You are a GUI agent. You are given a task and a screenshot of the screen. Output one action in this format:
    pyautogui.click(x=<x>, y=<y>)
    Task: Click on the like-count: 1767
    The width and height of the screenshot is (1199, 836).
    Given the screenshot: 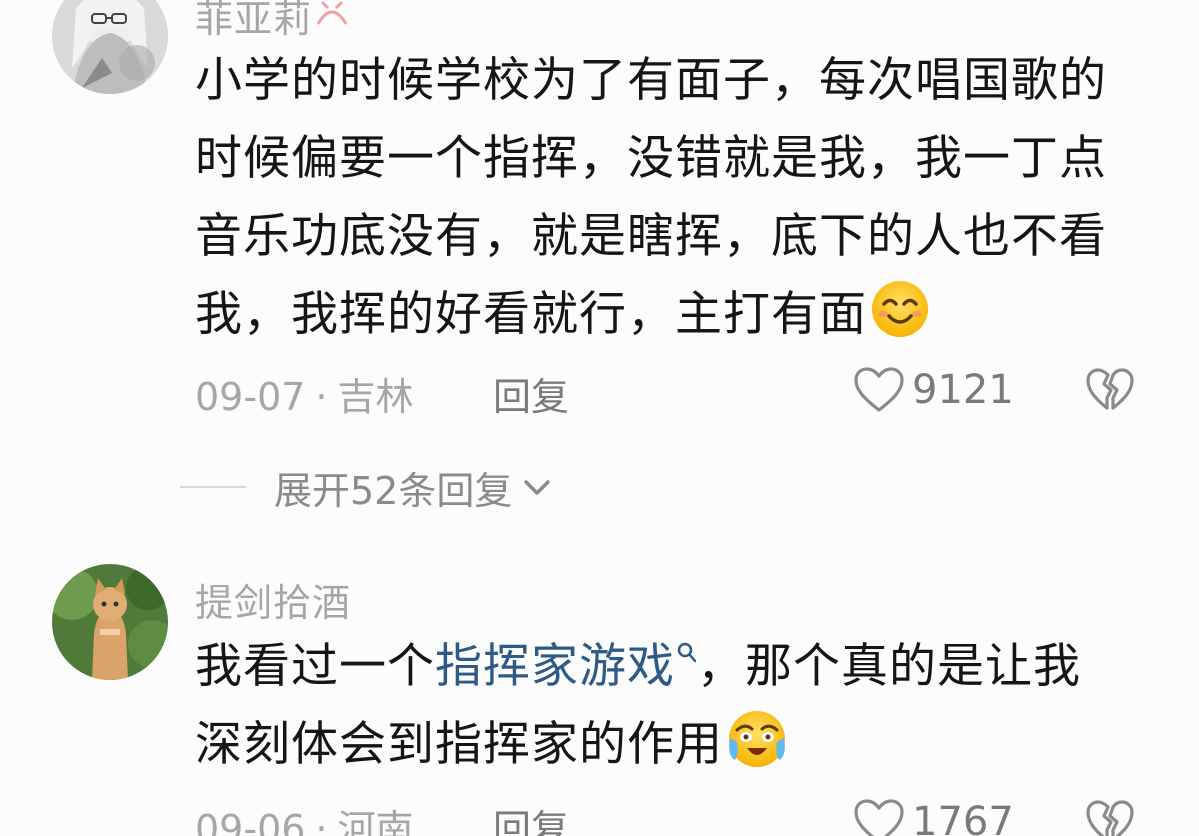 What is the action you would take?
    pyautogui.click(x=963, y=817)
    